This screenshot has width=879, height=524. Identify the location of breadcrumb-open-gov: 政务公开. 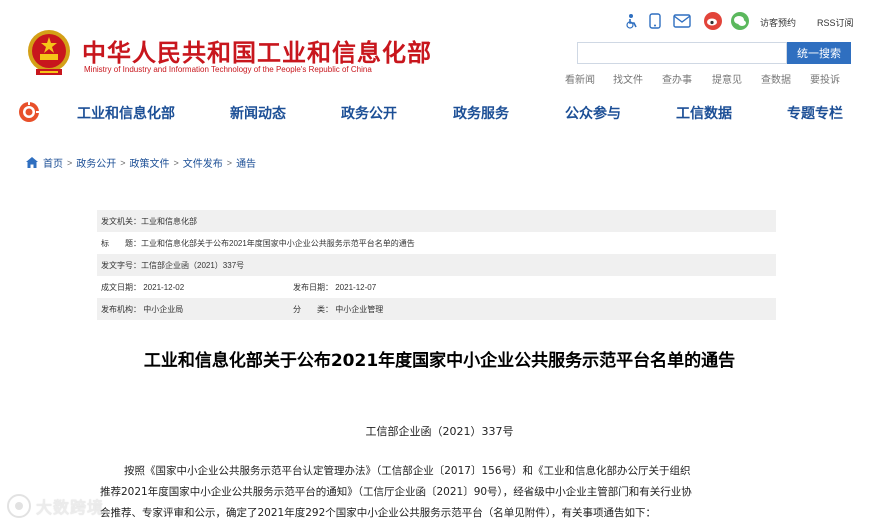
(96, 162).